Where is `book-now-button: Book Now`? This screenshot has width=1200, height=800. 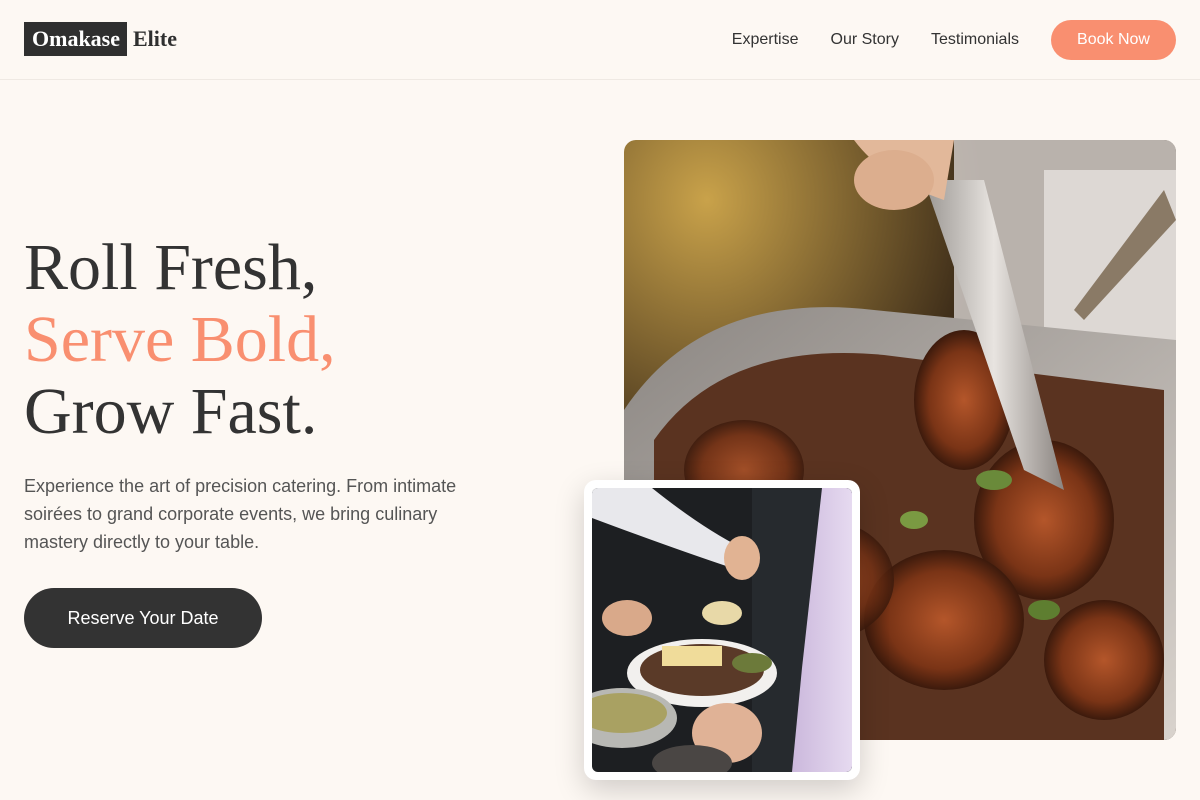 book-now-button: Book Now is located at coordinates (1113, 40).